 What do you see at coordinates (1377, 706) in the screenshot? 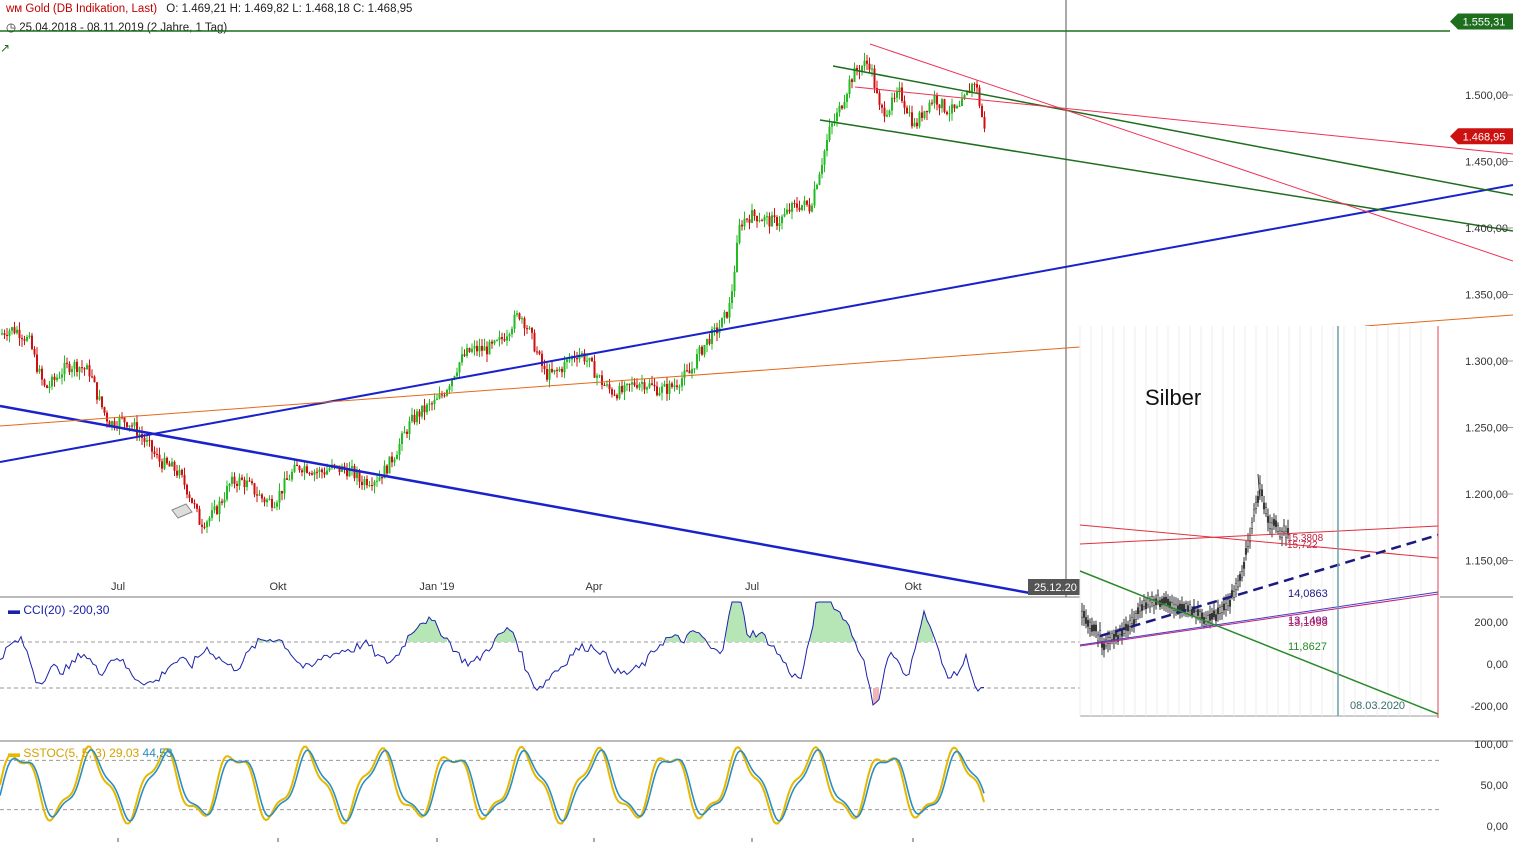
I see `silver-date-label: 08.03.2020` at bounding box center [1377, 706].